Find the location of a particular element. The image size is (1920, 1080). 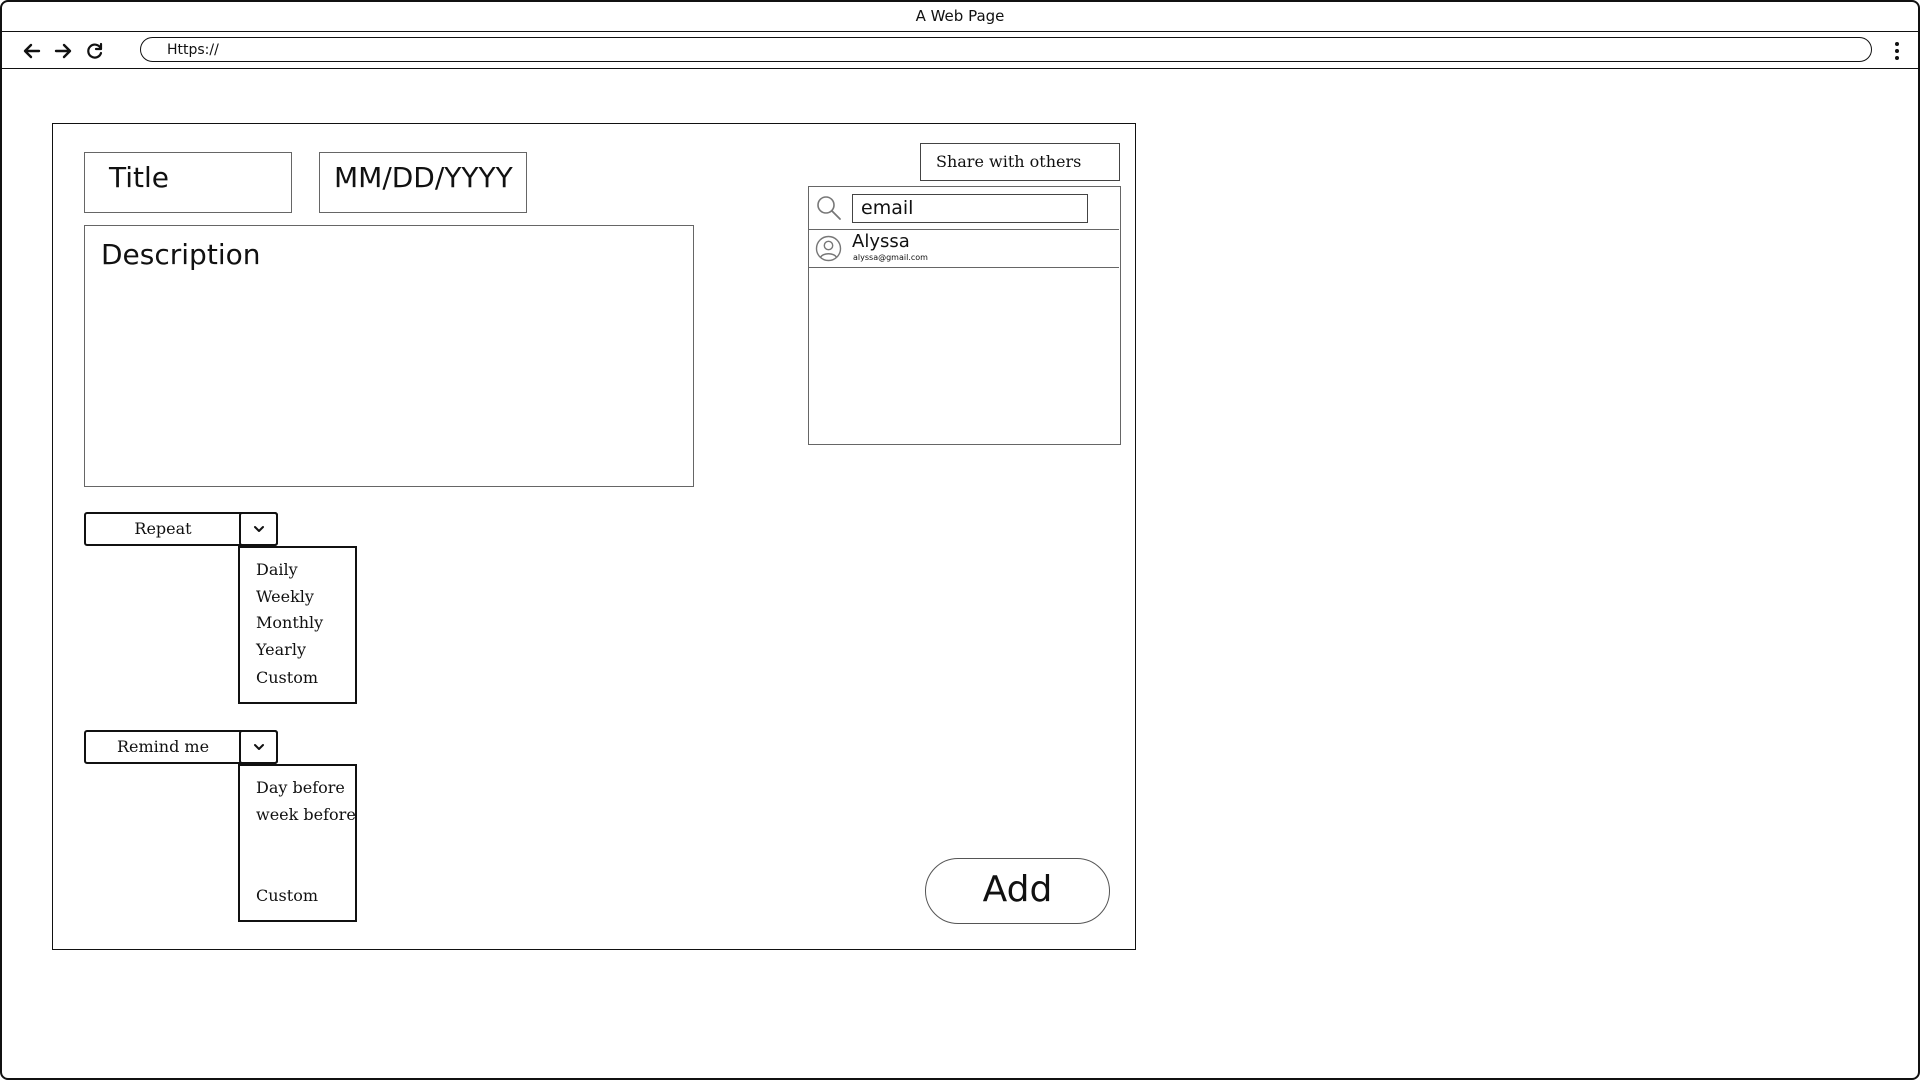

date-input: MM/DD/YYYY is located at coordinates (423, 182).